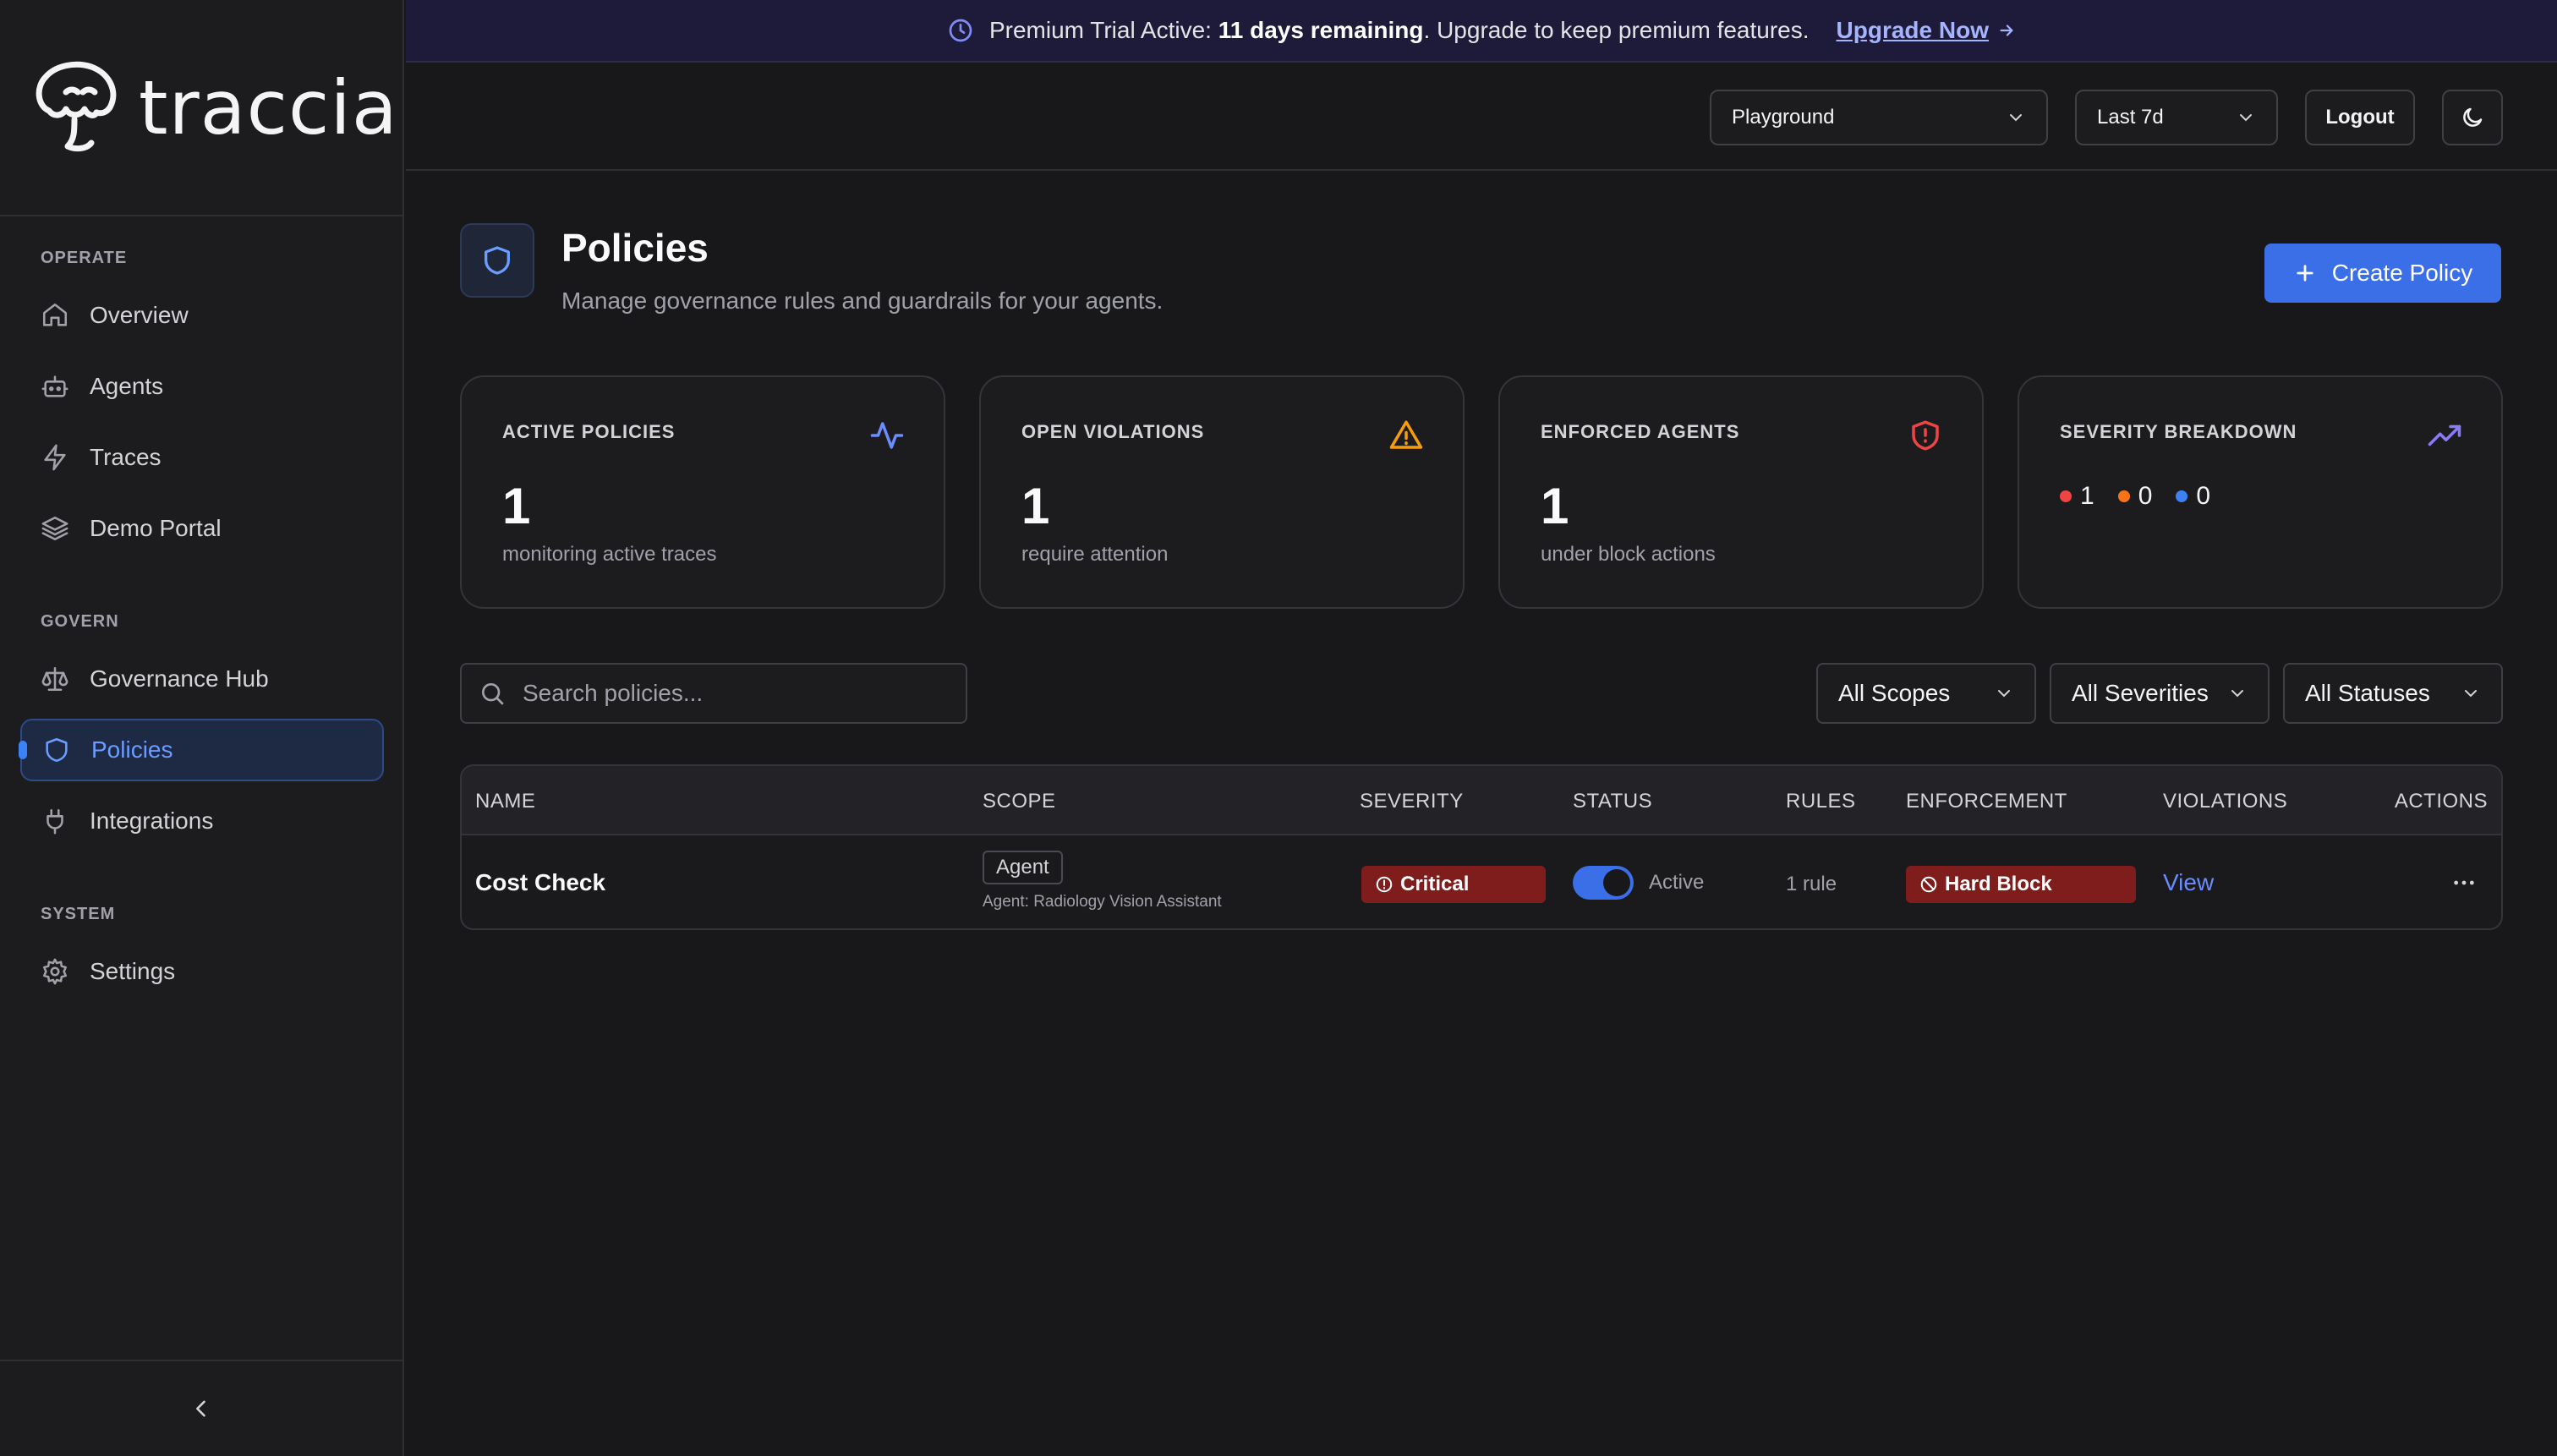 The image size is (2557, 1456). I want to click on sidebar-item-label: Settings, so click(133, 971).